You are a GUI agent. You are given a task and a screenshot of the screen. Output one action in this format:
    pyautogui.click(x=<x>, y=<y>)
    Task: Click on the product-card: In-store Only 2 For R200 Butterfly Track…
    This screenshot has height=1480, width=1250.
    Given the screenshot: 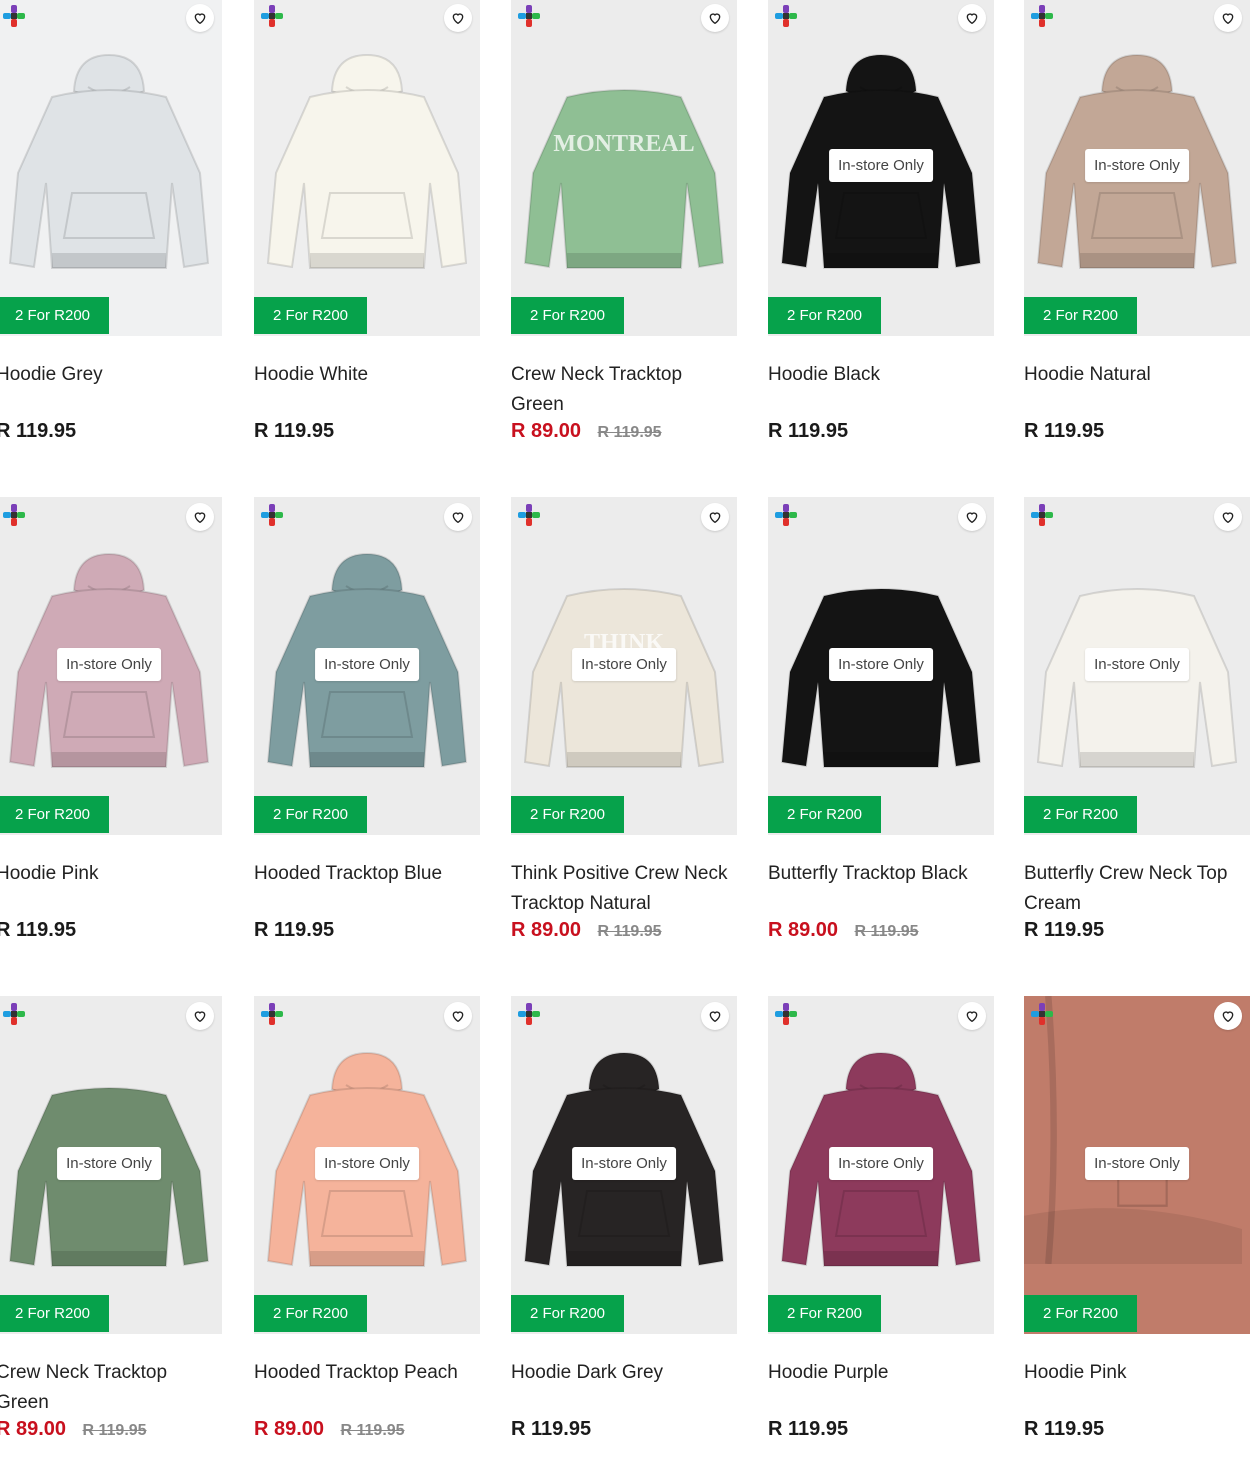 What is the action you would take?
    pyautogui.click(x=881, y=719)
    